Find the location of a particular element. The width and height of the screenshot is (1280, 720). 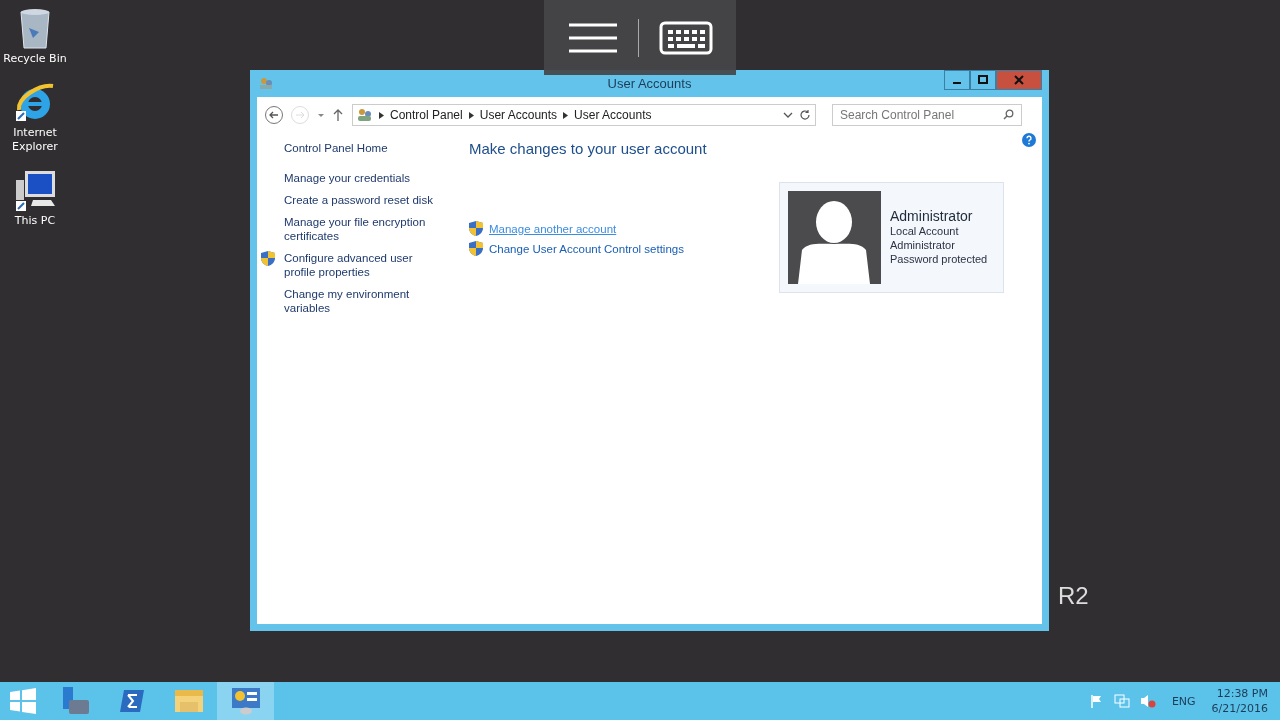

language-indicator: ENG is located at coordinates (1183, 701).